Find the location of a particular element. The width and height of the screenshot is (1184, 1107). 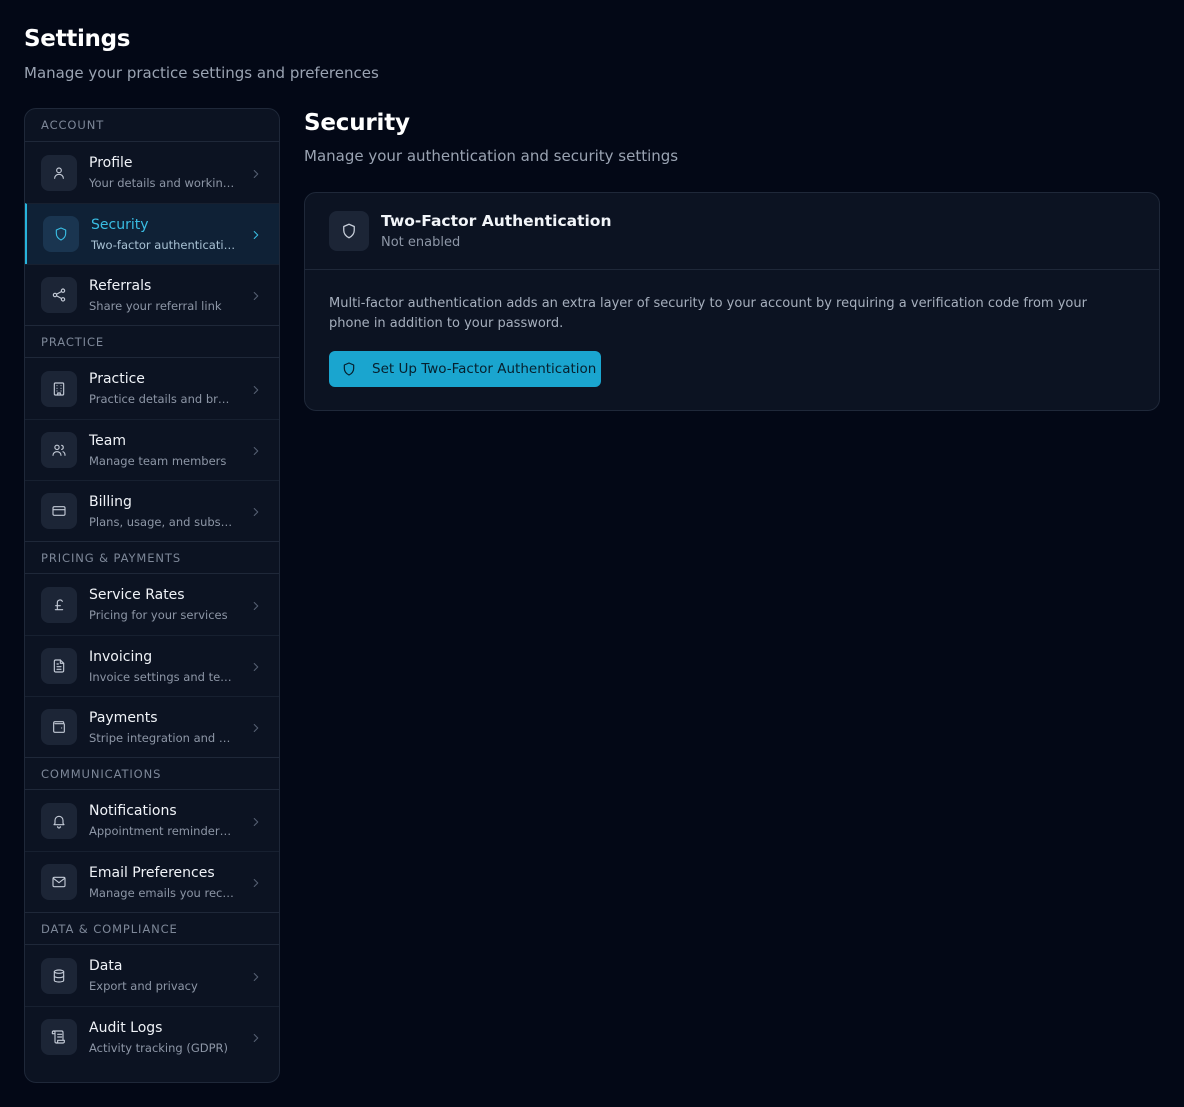

credit-card-icon is located at coordinates (59, 511).